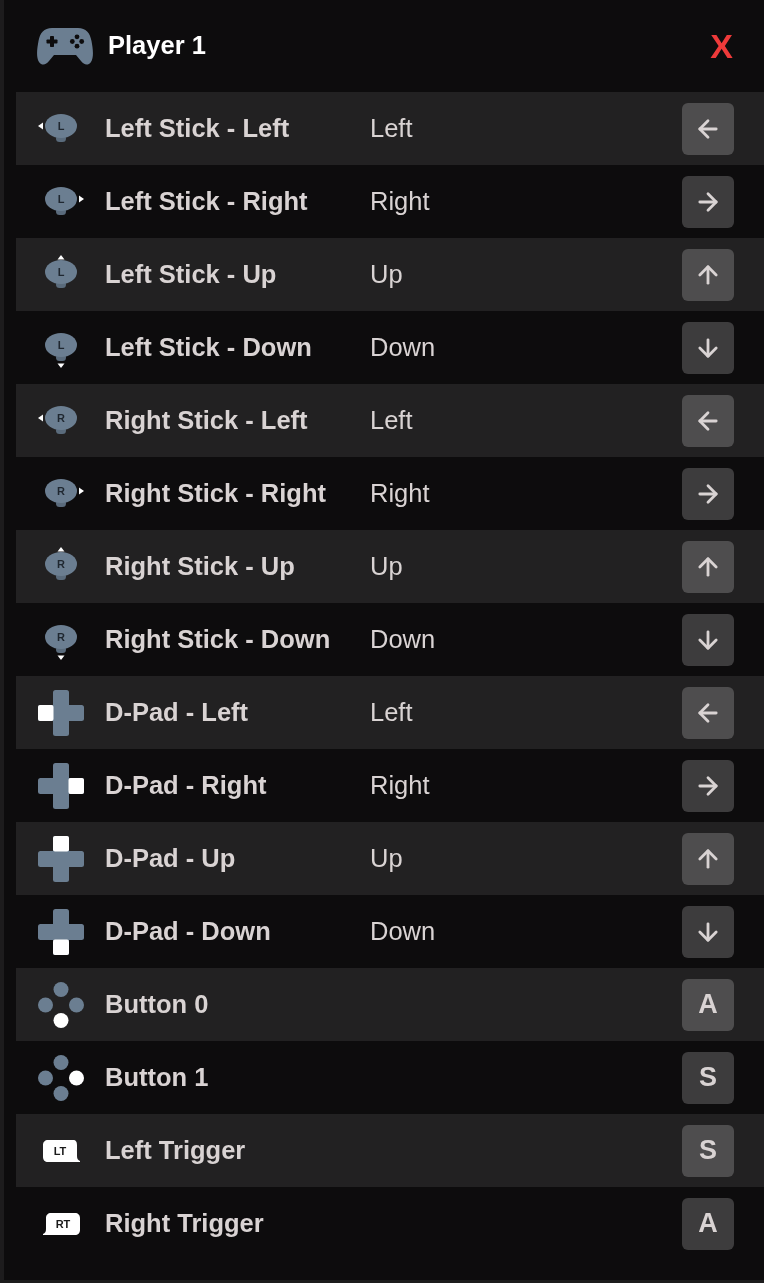 Image resolution: width=764 pixels, height=1283 pixels. What do you see at coordinates (61, 1150) in the screenshot?
I see `trigger-icon: LT` at bounding box center [61, 1150].